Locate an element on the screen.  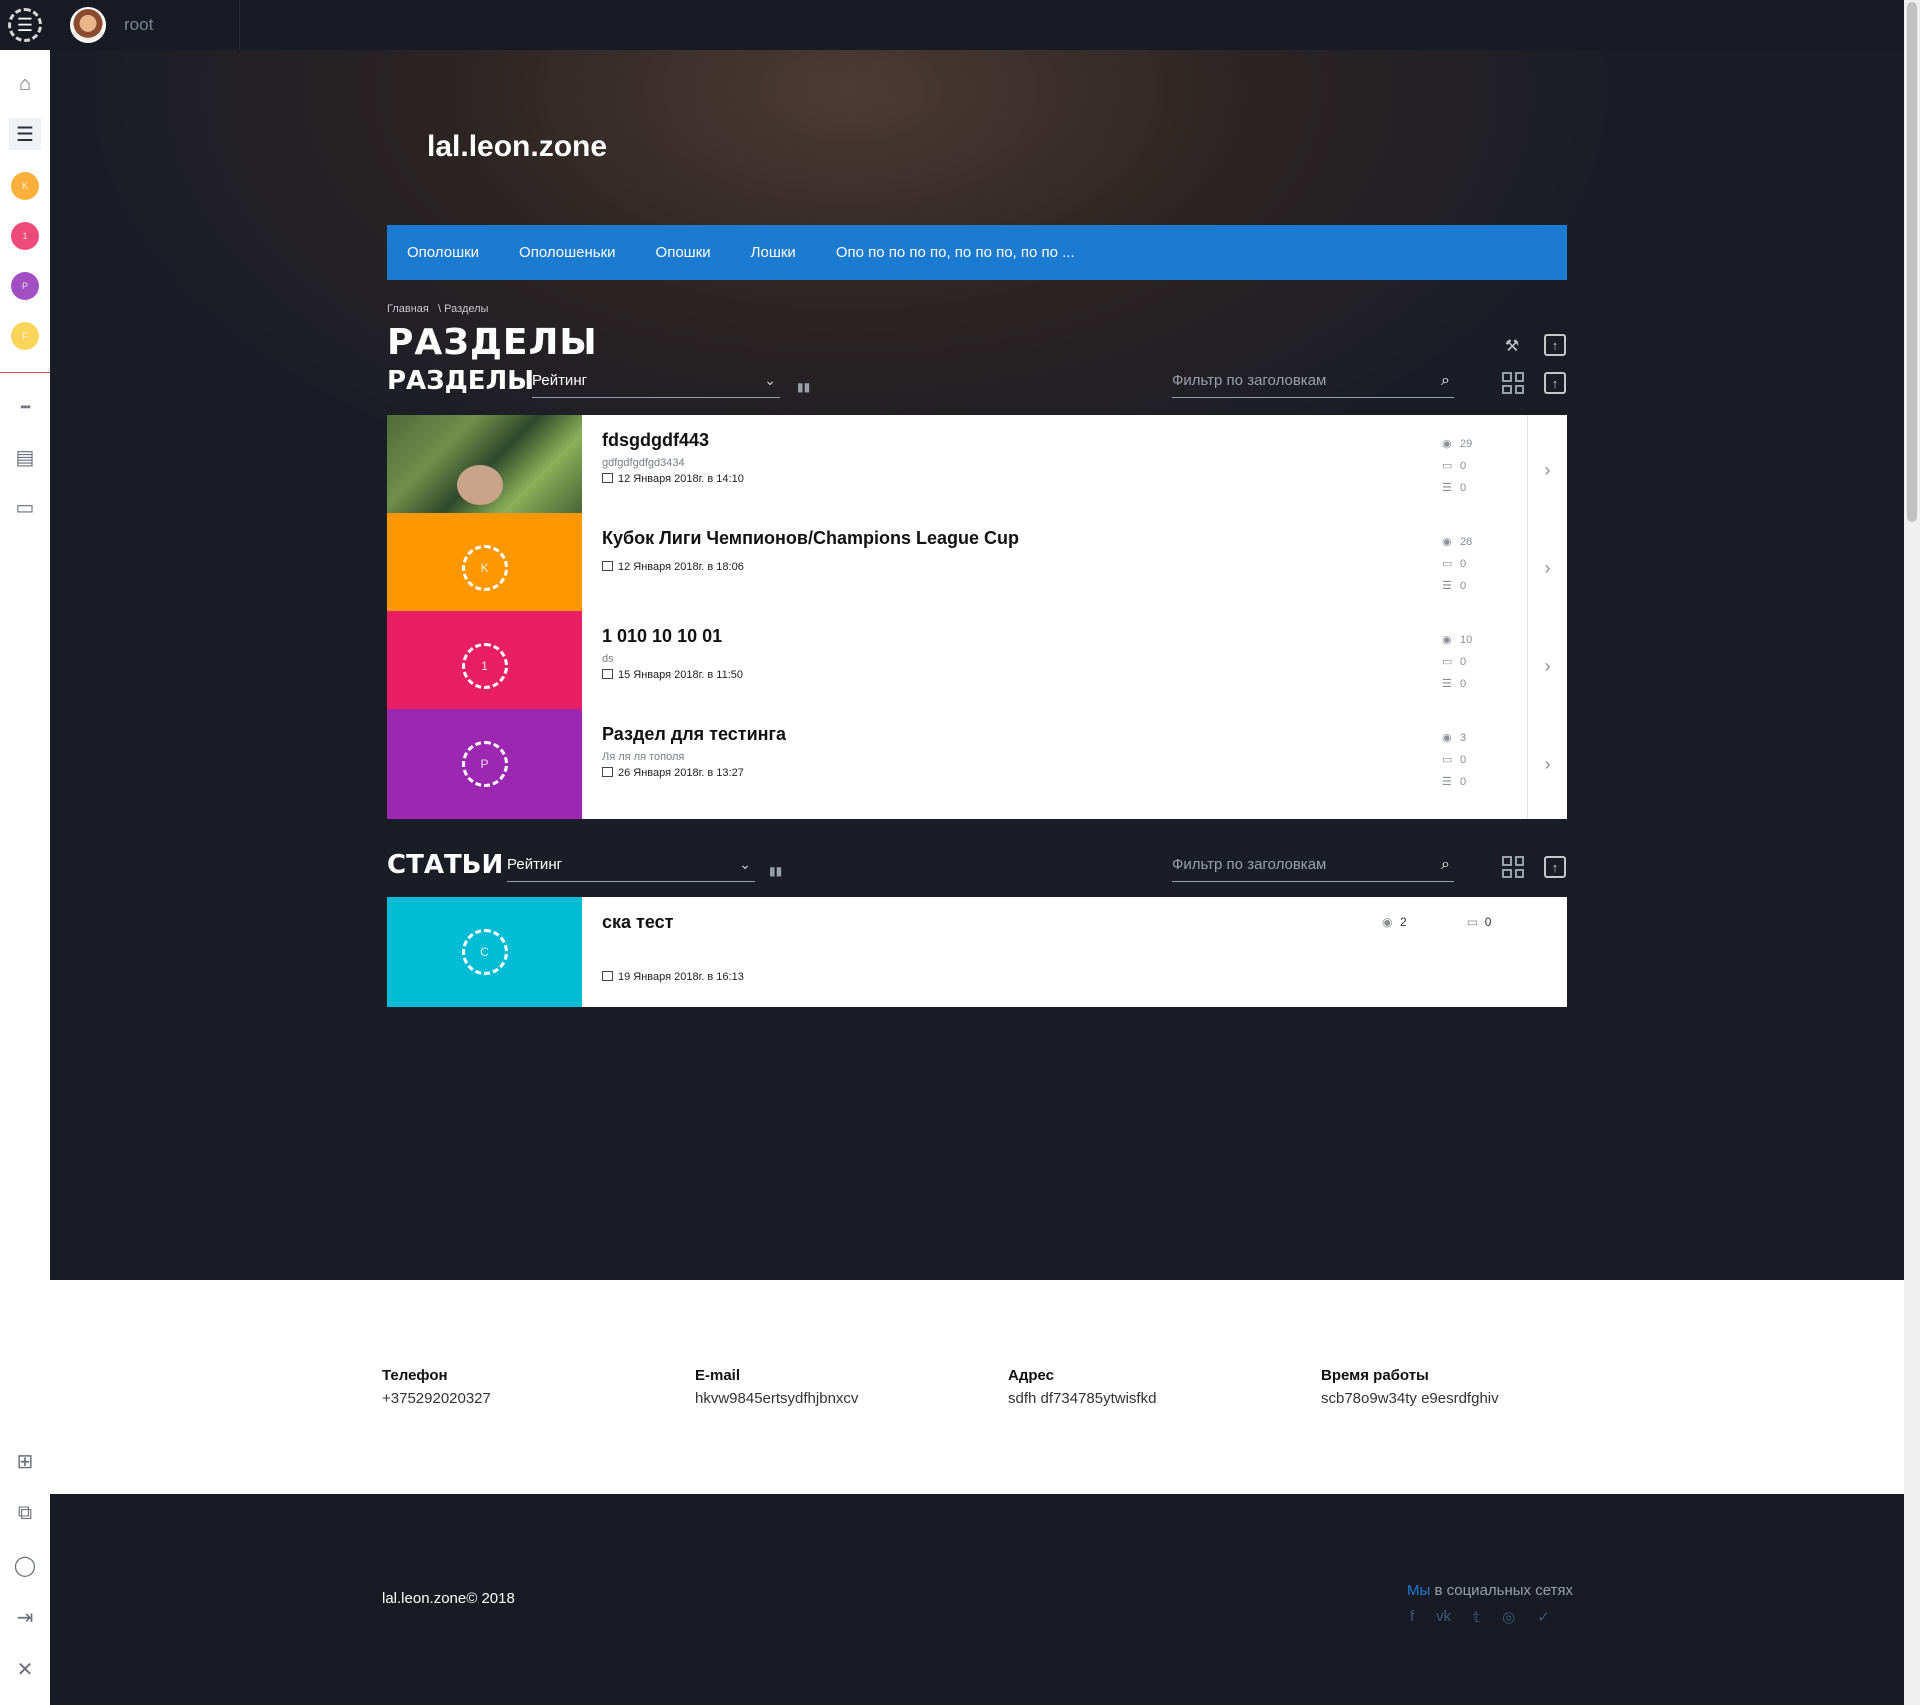
section-letter: K is located at coordinates (484, 568).